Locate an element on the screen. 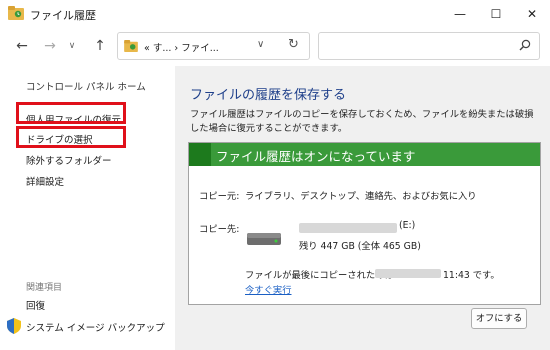  title-bar: ファイル履歴 — ☐ ✕ is located at coordinates (275, 14).